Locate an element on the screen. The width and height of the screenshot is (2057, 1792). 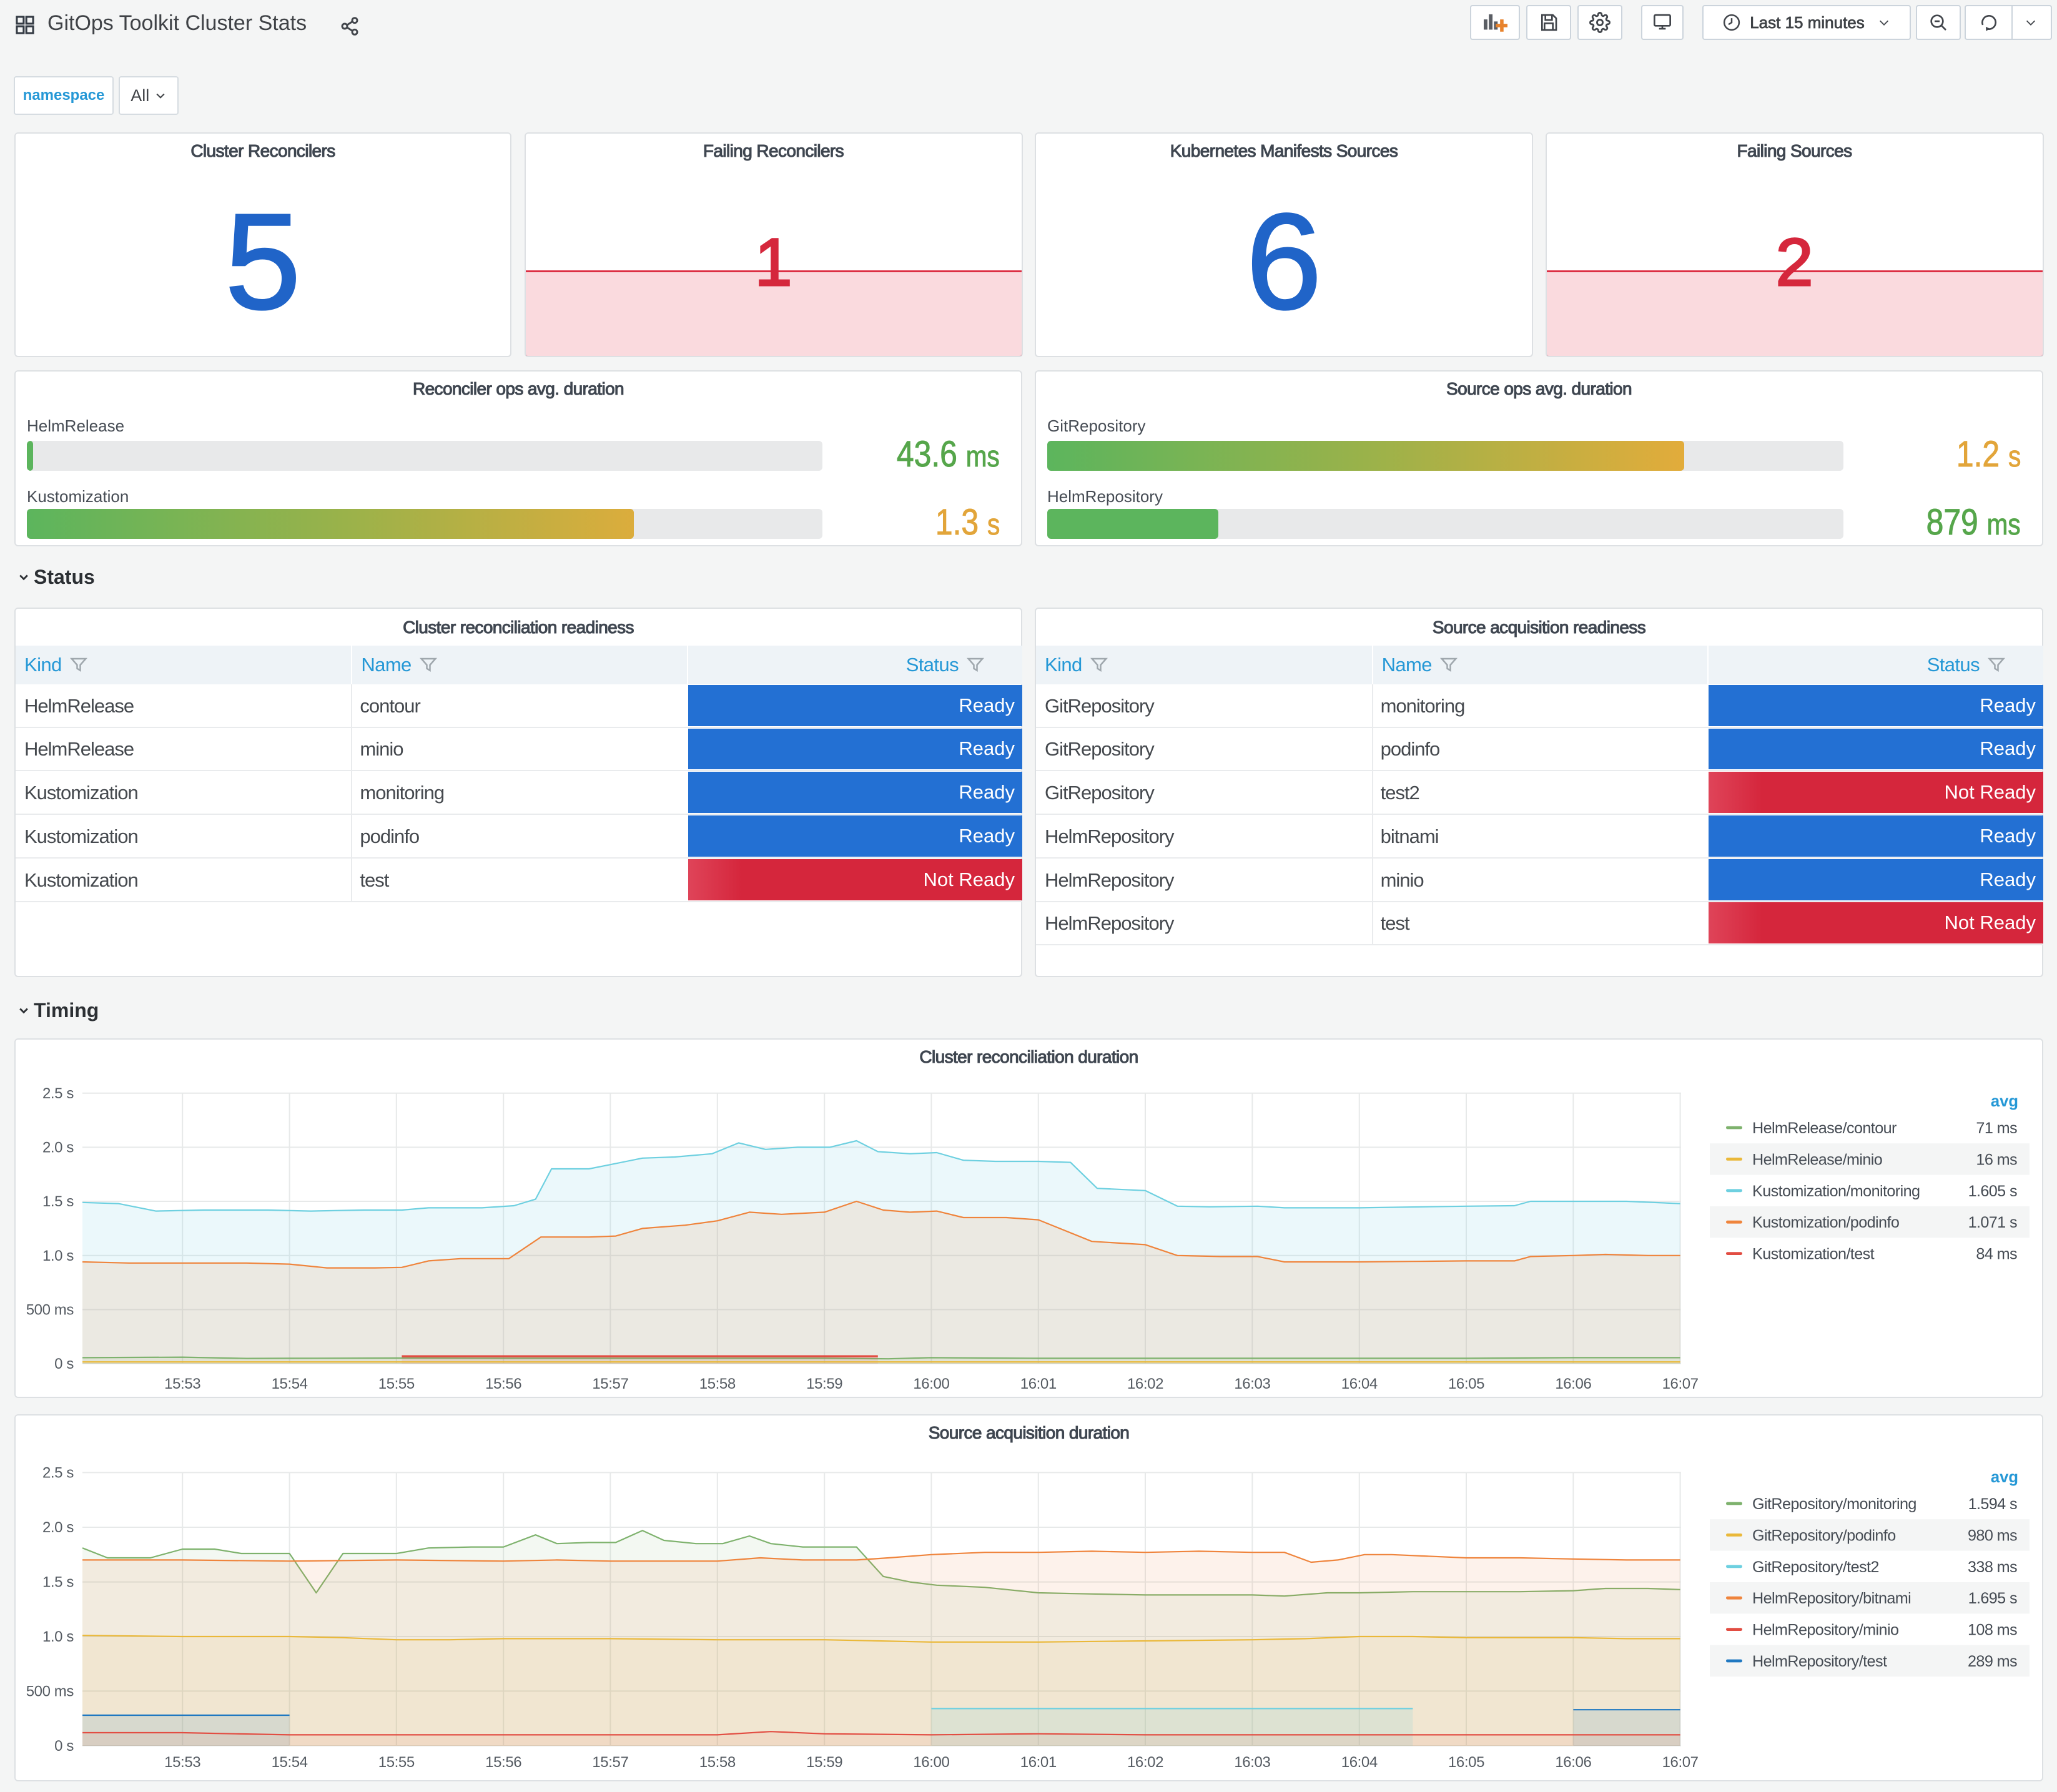
svg-text: GitRepository/test2 is located at coordinates (1816, 1567).